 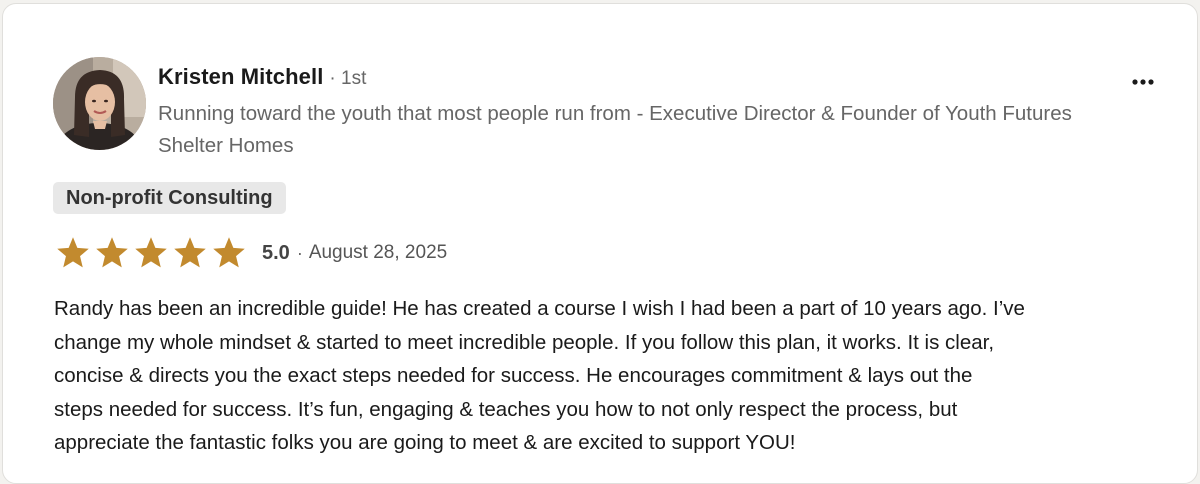 I want to click on avatar, so click(x=99, y=103).